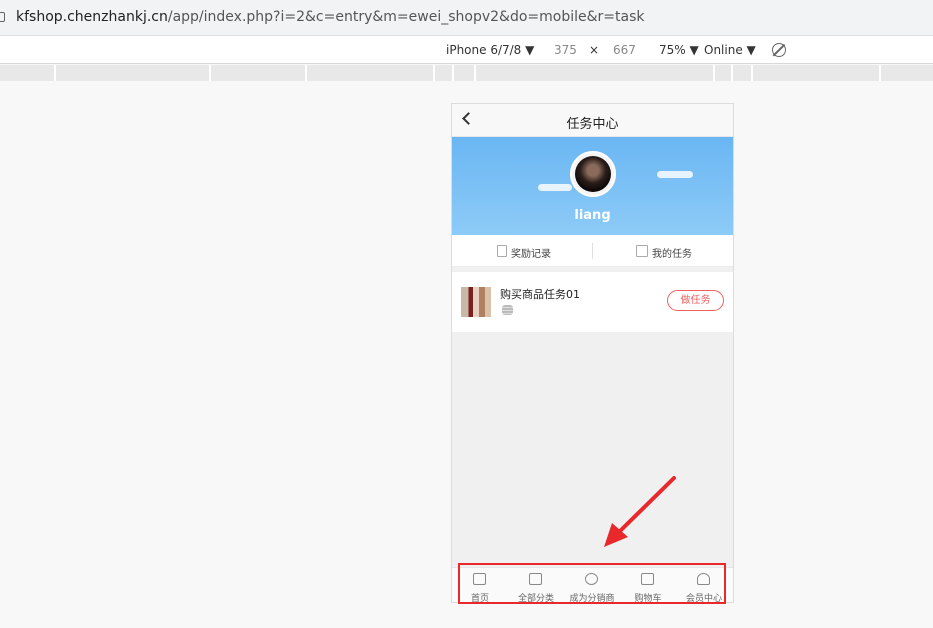 This screenshot has height=628, width=933. I want to click on gift-icon, so click(642, 251).